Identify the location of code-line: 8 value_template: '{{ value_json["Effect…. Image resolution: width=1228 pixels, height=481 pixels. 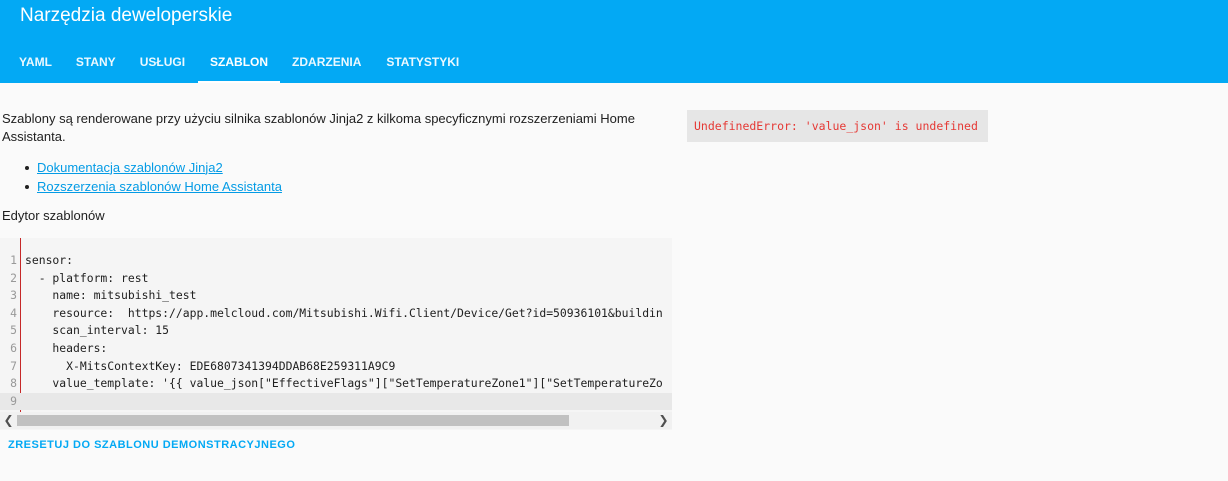
(336, 384).